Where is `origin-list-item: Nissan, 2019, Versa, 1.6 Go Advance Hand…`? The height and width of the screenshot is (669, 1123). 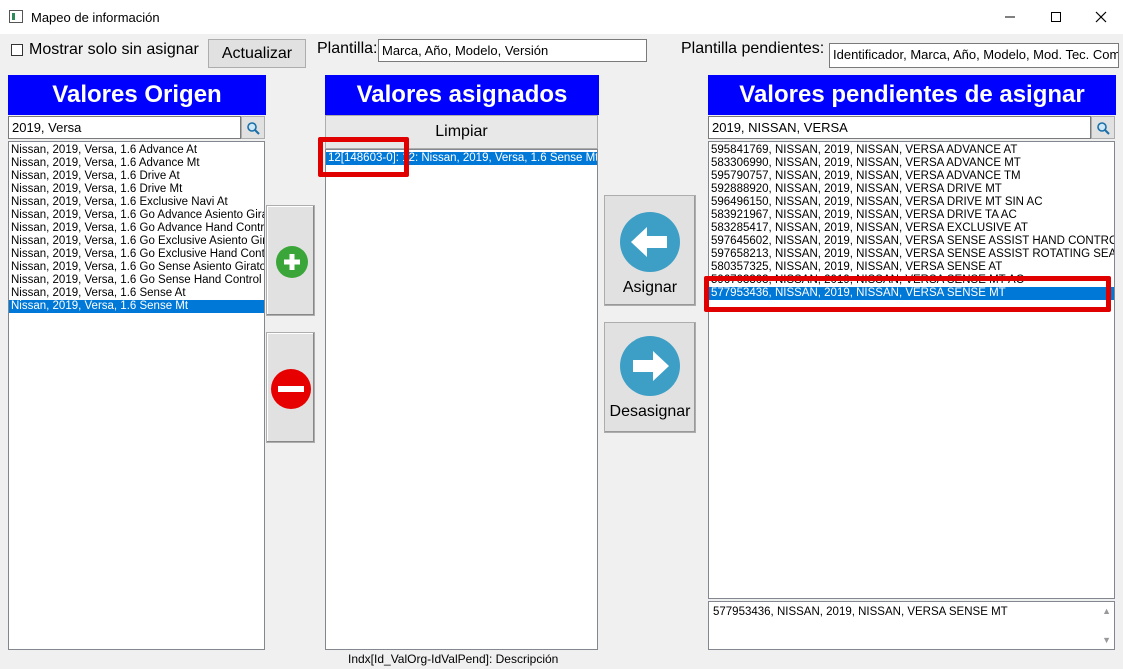
origin-list-item: Nissan, 2019, Versa, 1.6 Go Advance Hand… is located at coordinates (136, 228).